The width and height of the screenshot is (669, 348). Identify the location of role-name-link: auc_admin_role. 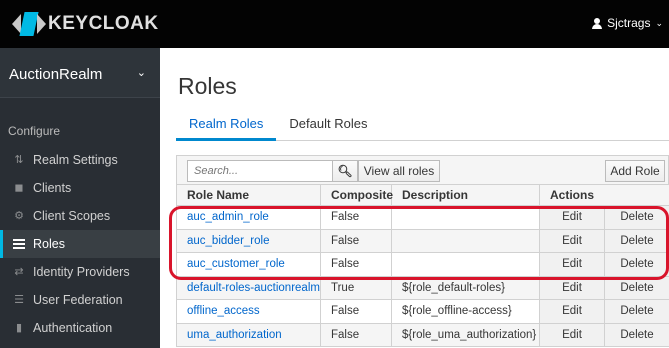
(248, 217).